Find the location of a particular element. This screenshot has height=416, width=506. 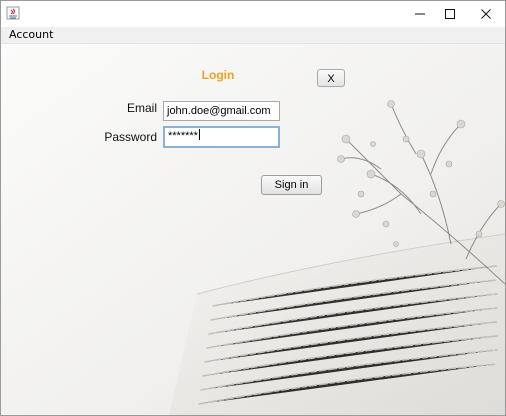

minimize-button is located at coordinates (420, 14).